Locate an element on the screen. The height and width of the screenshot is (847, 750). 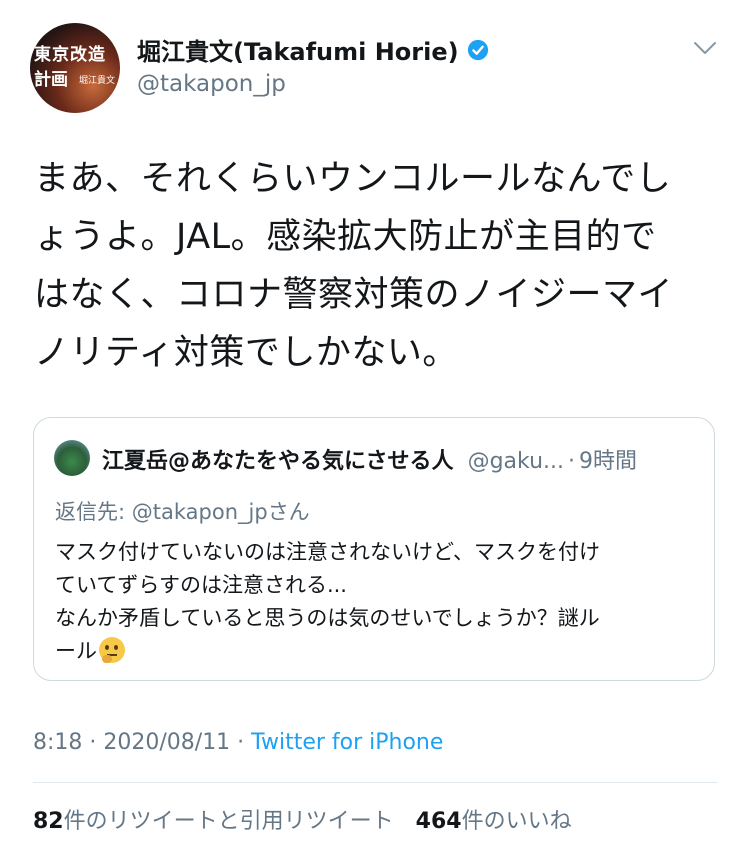
avatar-text-line1: 東京改造 is located at coordinates (70, 55).